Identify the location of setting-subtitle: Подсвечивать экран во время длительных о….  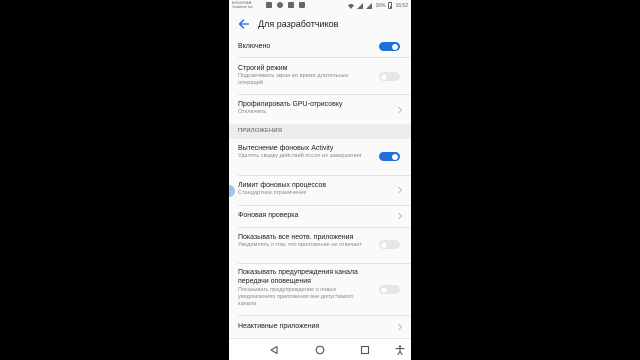
(293, 79).